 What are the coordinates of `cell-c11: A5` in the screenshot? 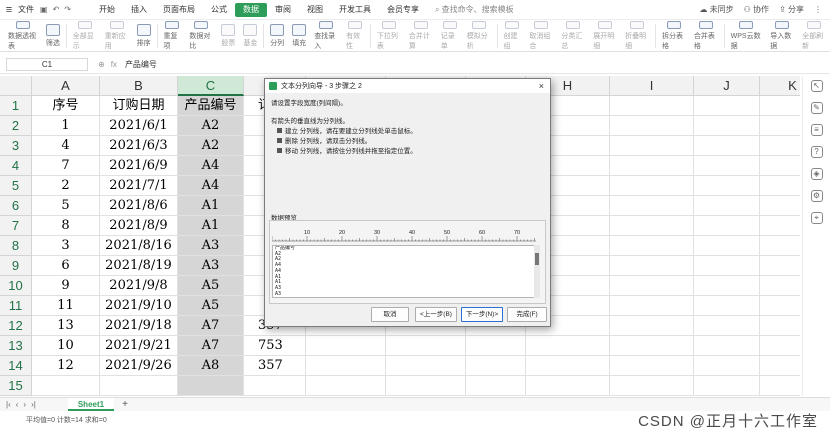 It's located at (211, 306).